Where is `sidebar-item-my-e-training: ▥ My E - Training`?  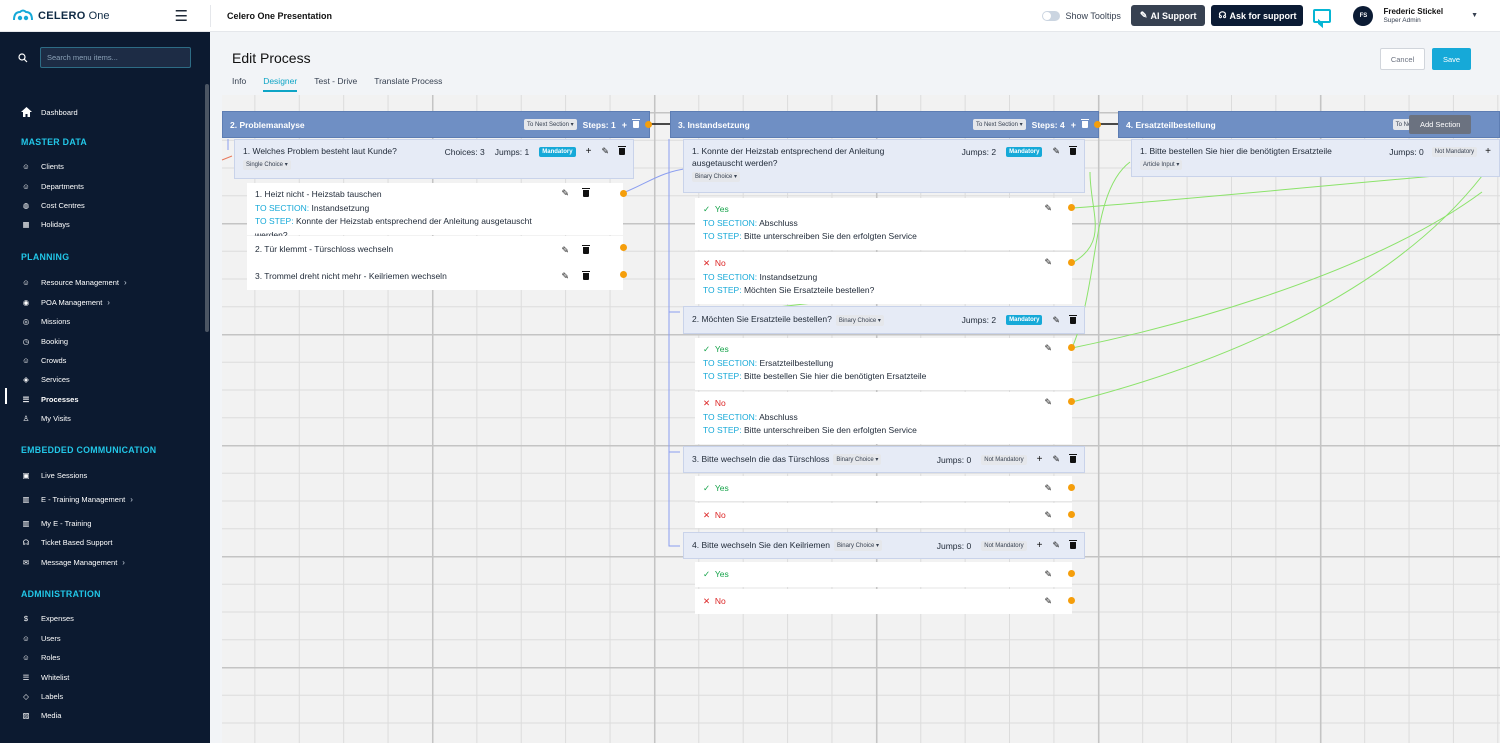
sidebar-item-my-e-training: ▥ My E - Training is located at coordinates (55, 523).